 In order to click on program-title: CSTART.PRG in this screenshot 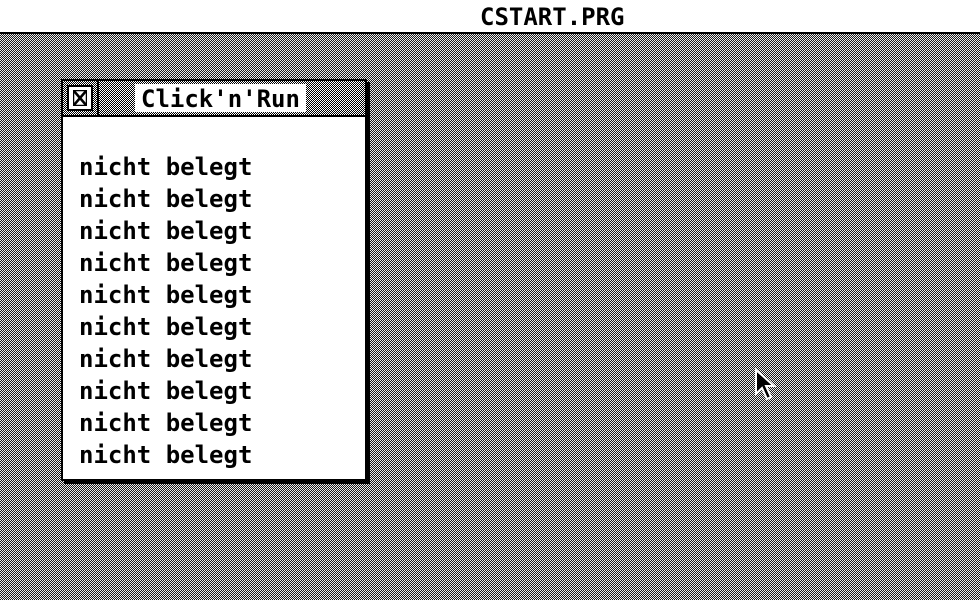, I will do `click(552, 17)`.